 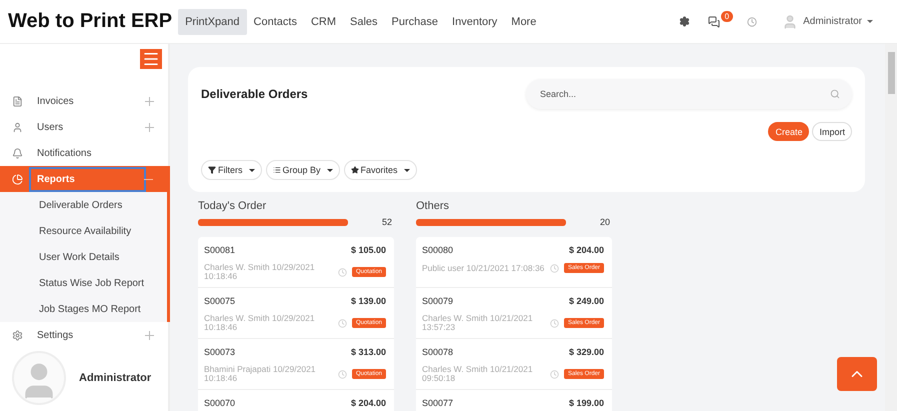 I want to click on nav-tab: Purchase, so click(x=415, y=21).